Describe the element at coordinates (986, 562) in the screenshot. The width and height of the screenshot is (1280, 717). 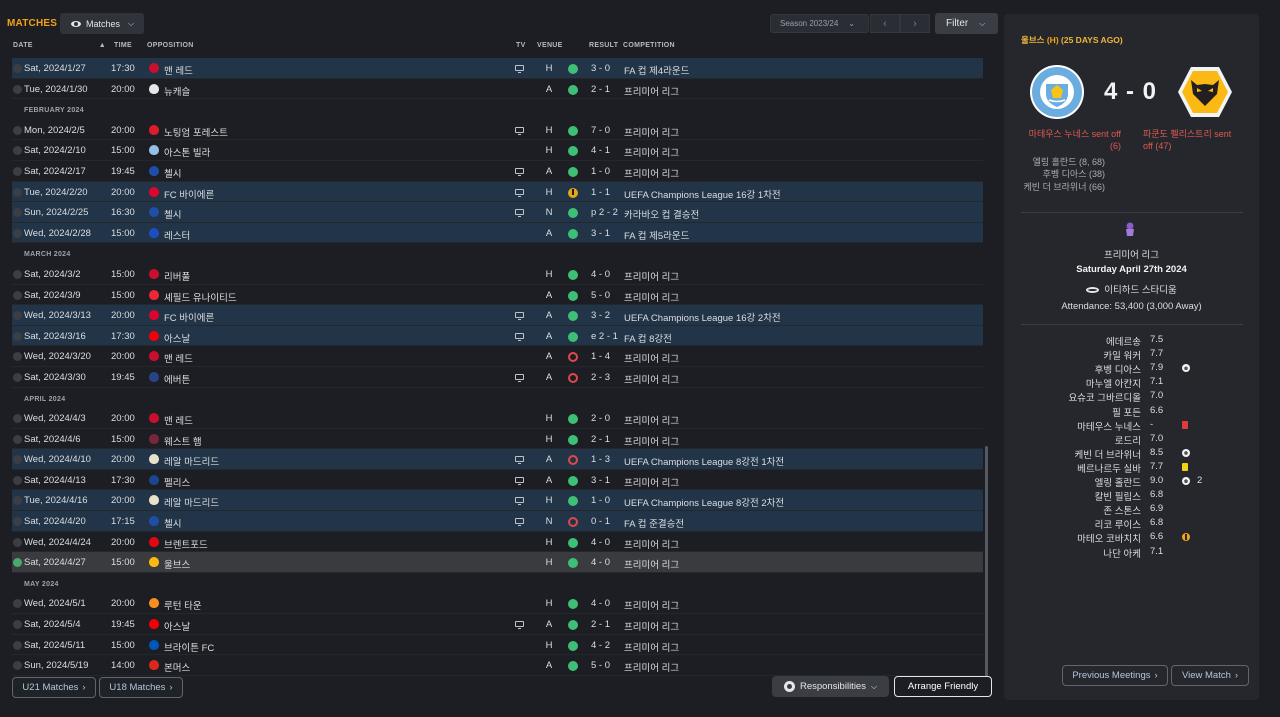
I see `scrollbar` at that location.